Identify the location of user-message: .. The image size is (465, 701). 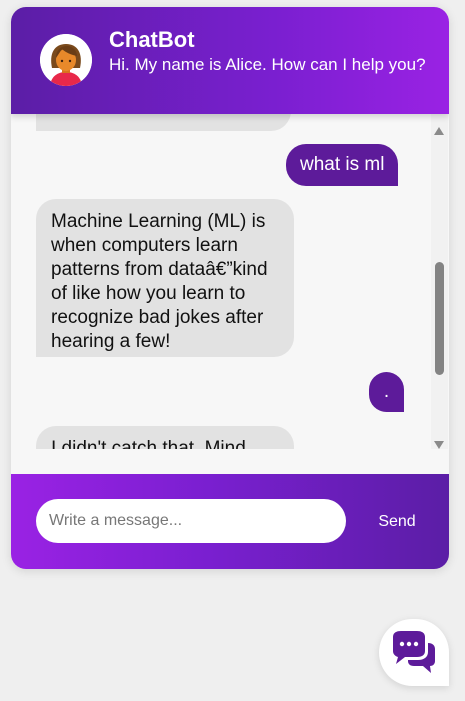
(386, 392).